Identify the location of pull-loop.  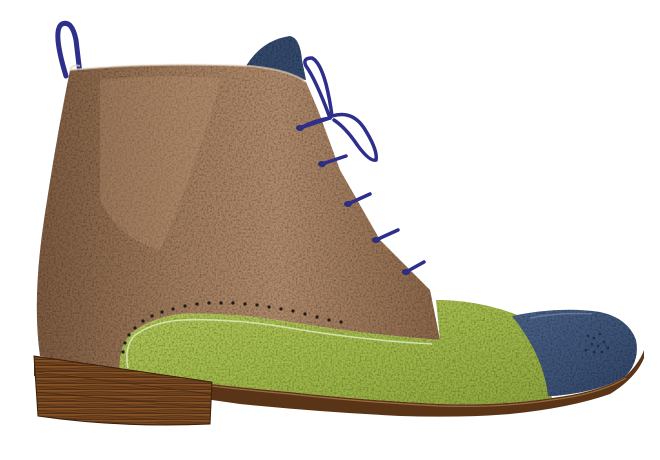
(69, 49).